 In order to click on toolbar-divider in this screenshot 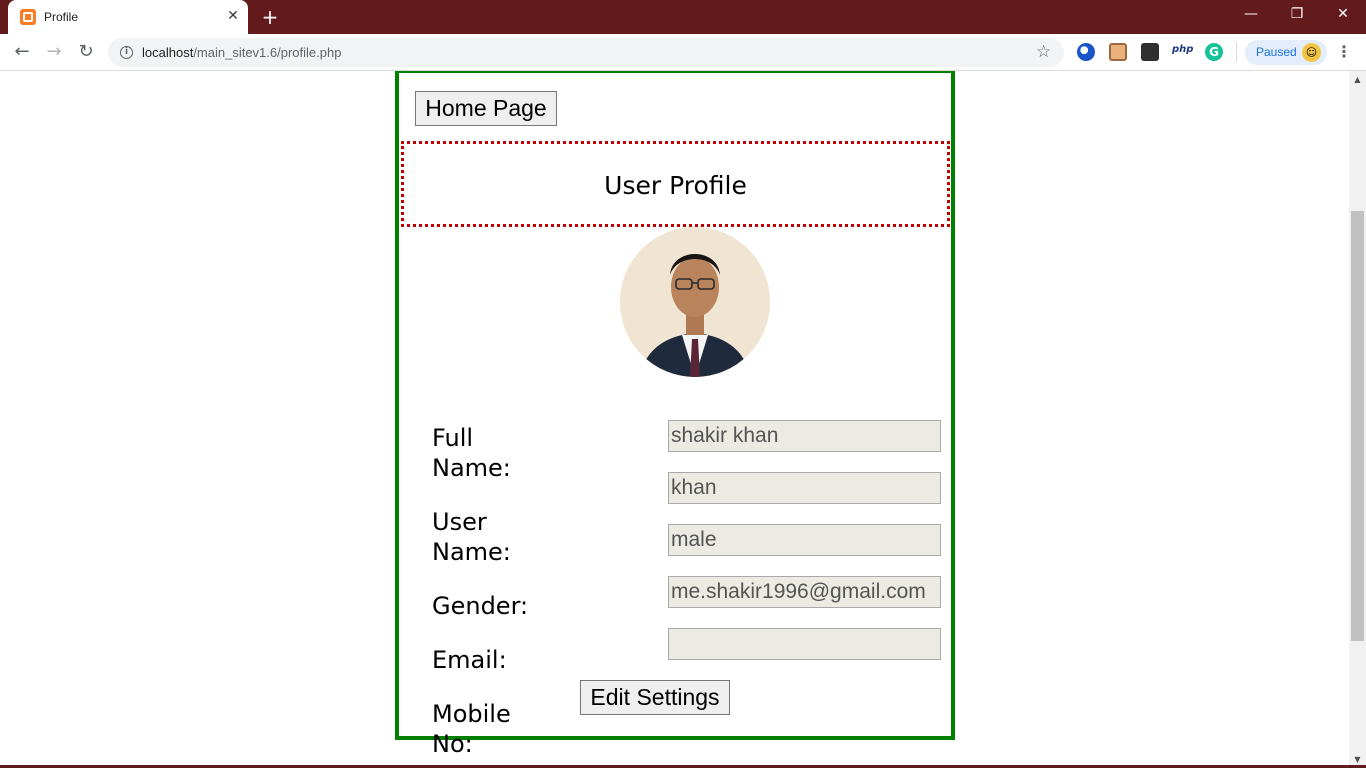, I will do `click(1236, 52)`.